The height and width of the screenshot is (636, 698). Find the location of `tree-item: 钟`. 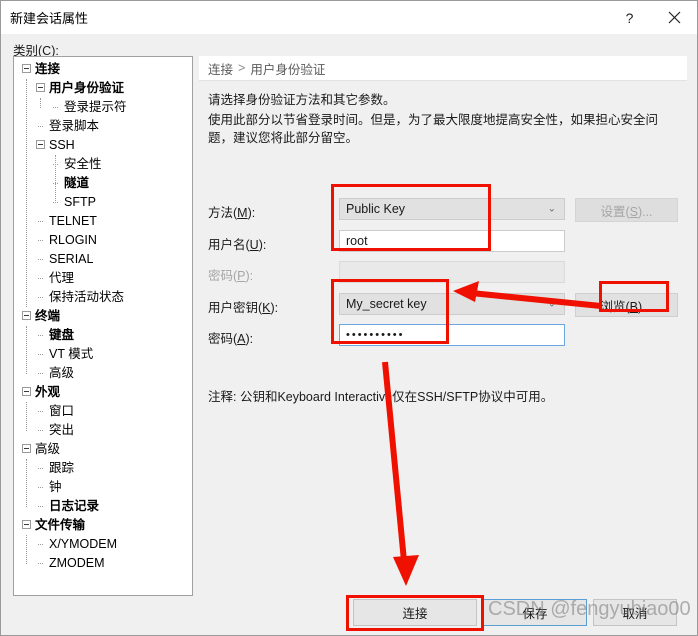

tree-item: 钟 is located at coordinates (103, 487).